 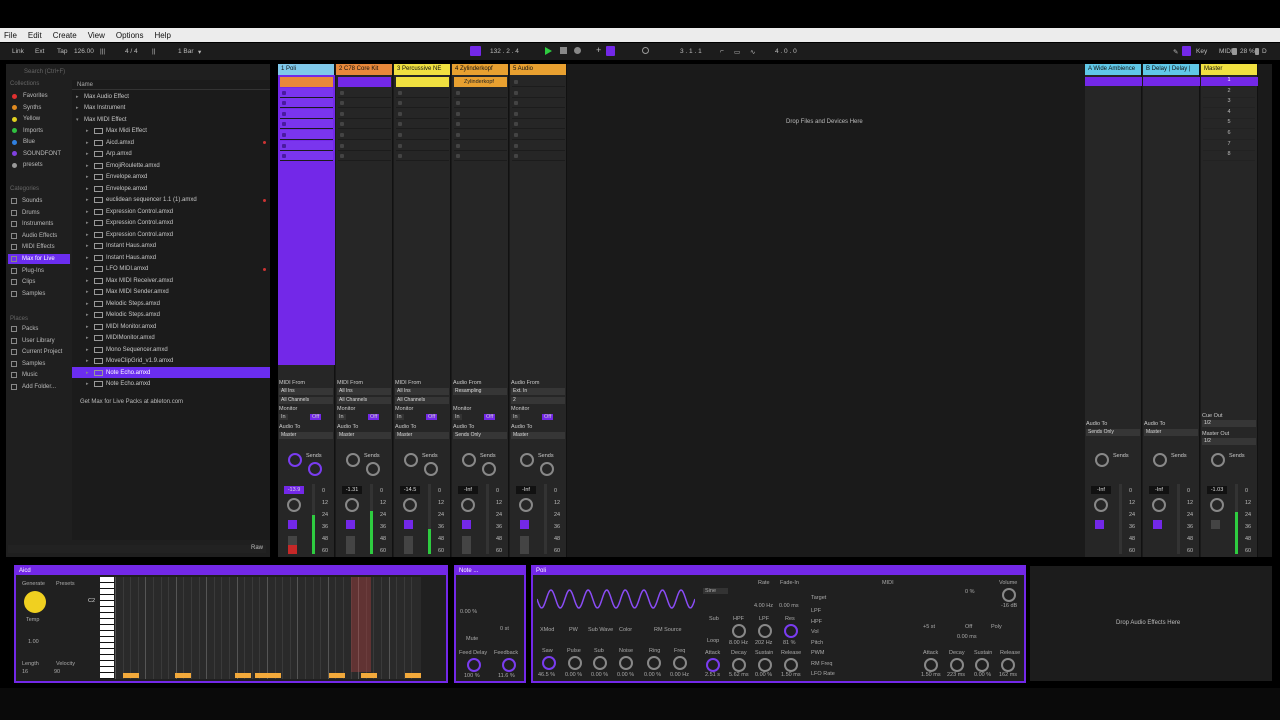 I want to click on note-percent-value: 0.00 %, so click(x=468, y=612).